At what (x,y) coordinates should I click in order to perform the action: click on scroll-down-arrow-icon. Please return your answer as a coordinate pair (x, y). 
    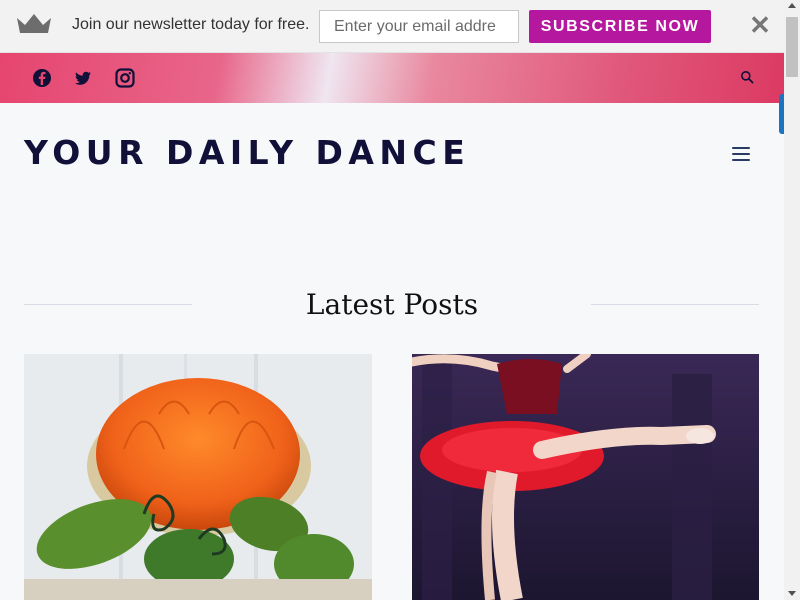
    Looking at the image, I should click on (792, 593).